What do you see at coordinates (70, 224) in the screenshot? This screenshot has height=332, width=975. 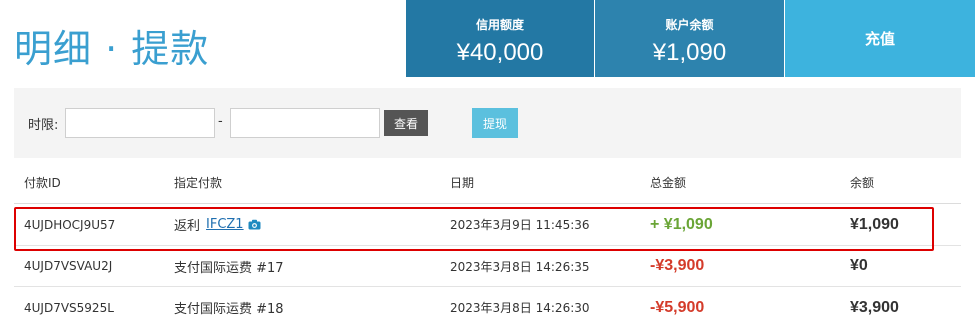 I see `payment-id: 4UJDHOCJ9U57` at bounding box center [70, 224].